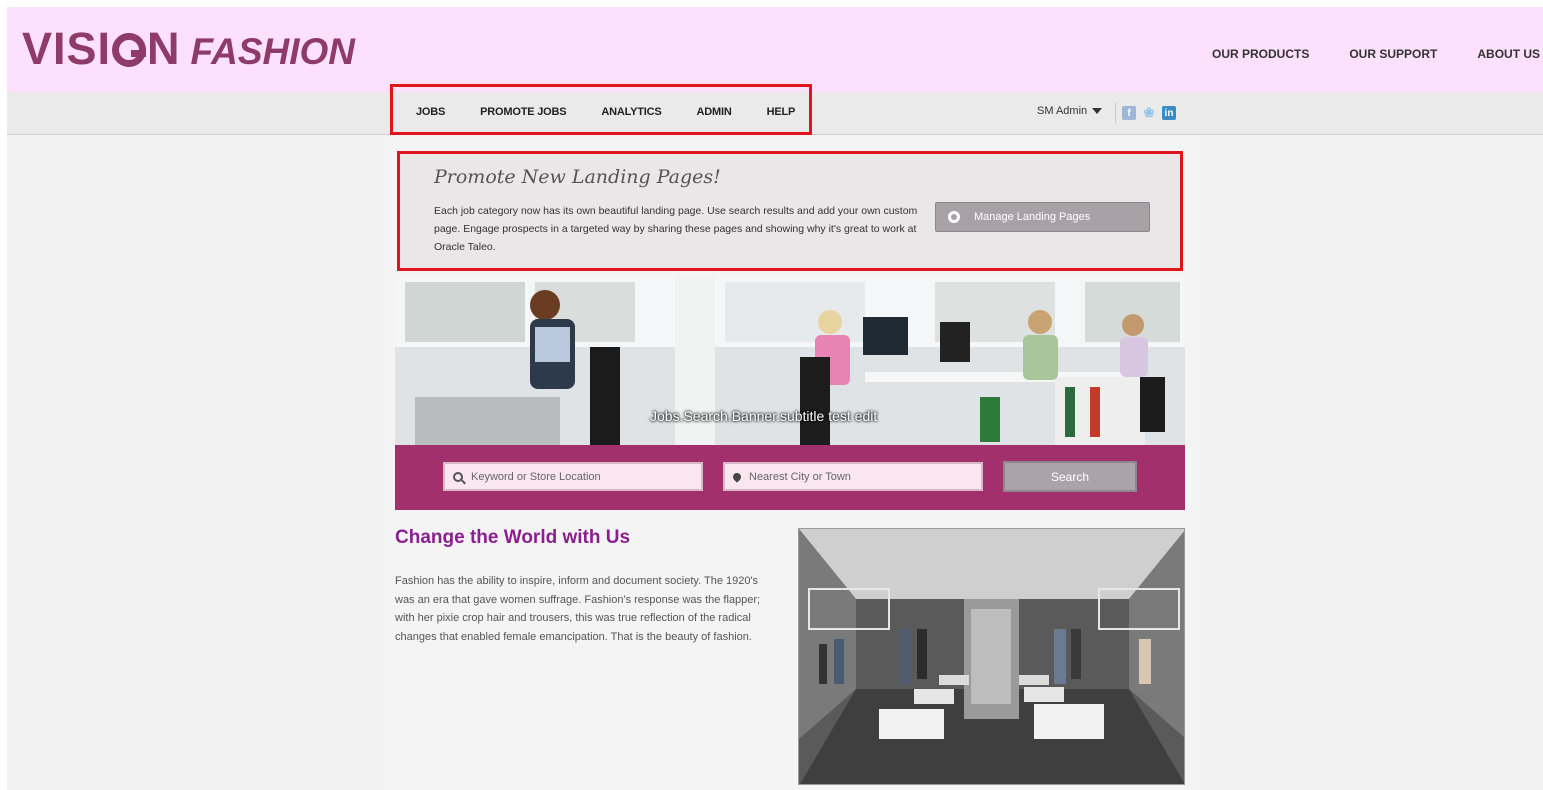 Image resolution: width=1543 pixels, height=790 pixels. I want to click on content-headline: Change the World with Us, so click(513, 537).